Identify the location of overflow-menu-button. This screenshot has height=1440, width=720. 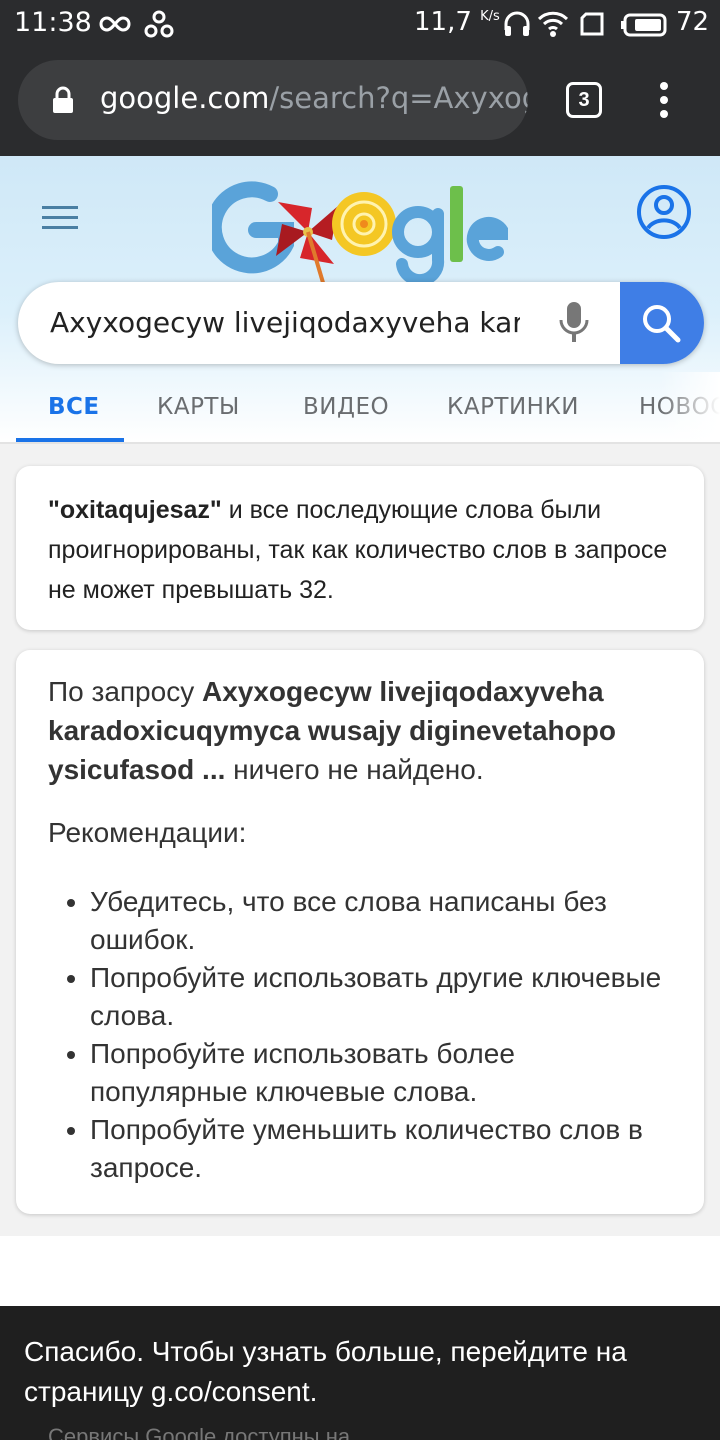
(664, 102).